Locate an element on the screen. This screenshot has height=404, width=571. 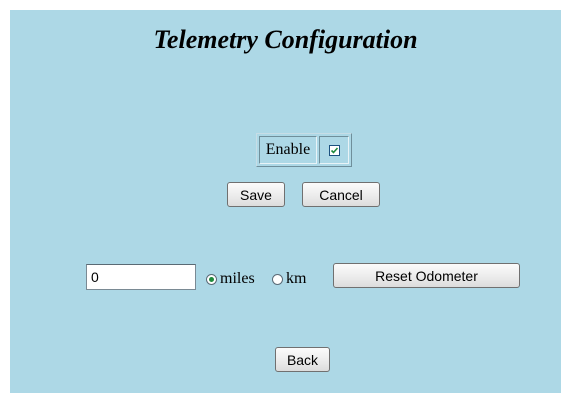
enable-checkbox-cell is located at coordinates (334, 150).